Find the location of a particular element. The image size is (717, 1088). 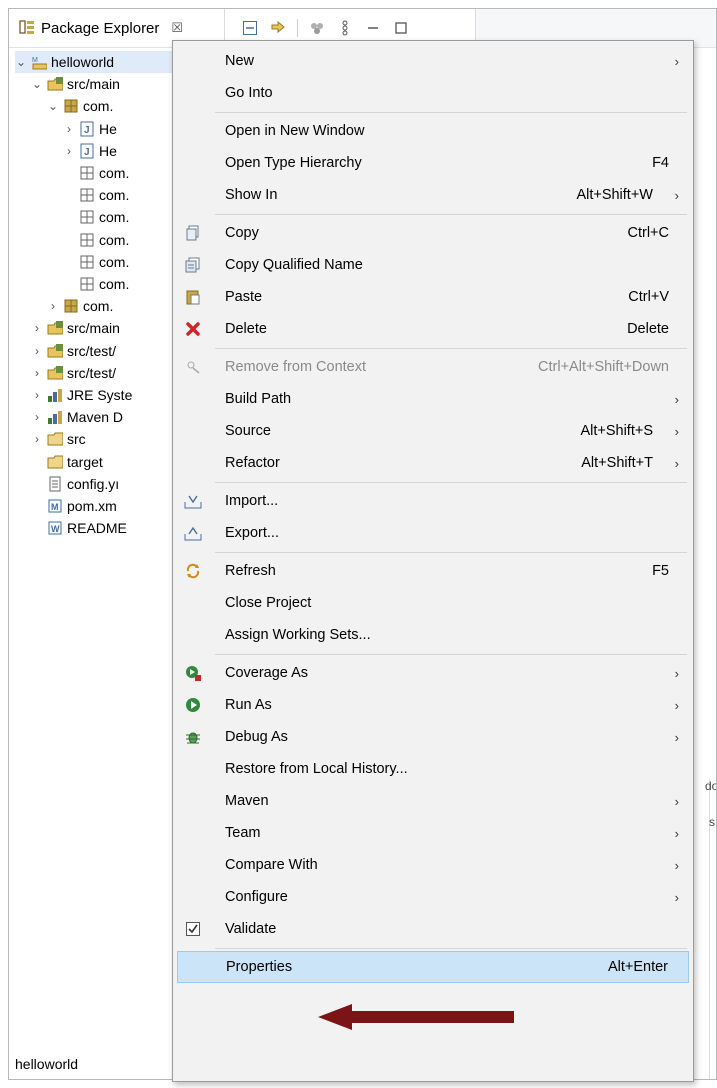

tree-item-label: README is located at coordinates (97, 528).